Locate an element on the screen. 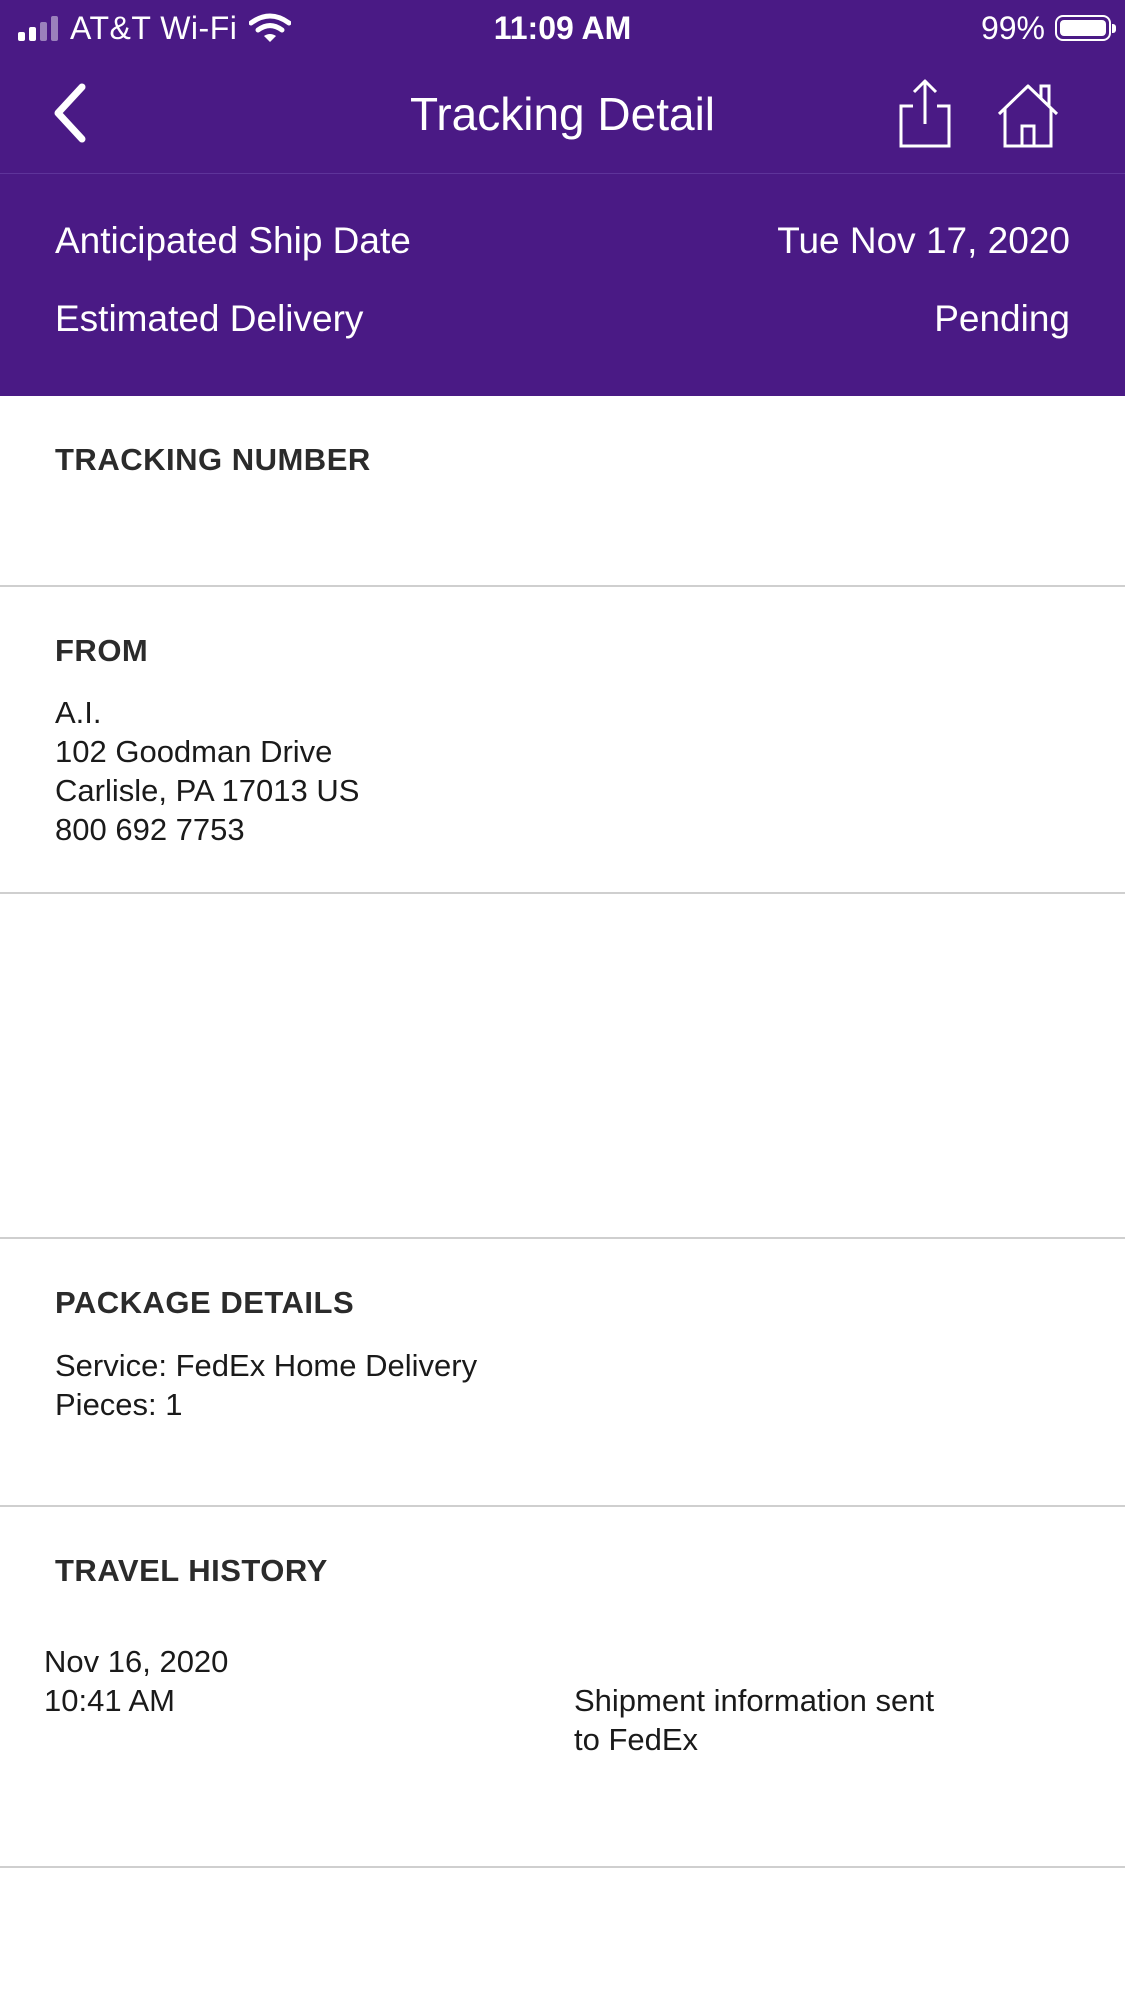 The image size is (1125, 2000). status-right: 99% is located at coordinates (1048, 28).